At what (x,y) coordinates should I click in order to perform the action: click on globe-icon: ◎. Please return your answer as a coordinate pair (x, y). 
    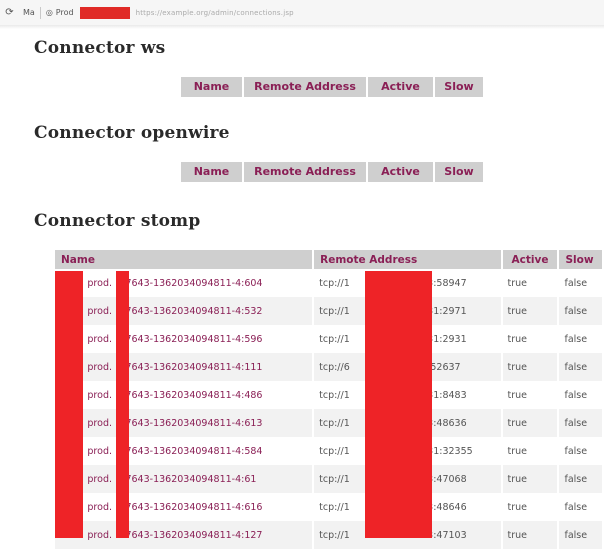
    Looking at the image, I should click on (49, 12).